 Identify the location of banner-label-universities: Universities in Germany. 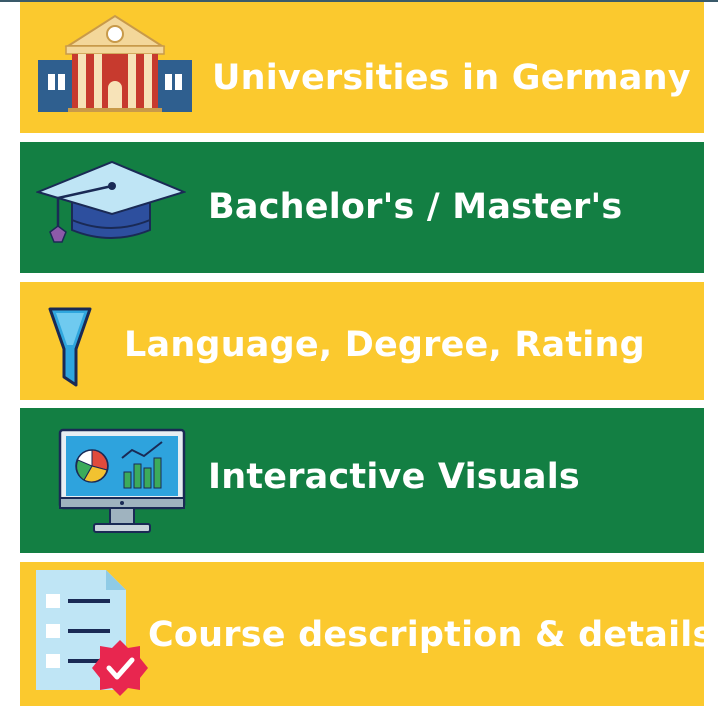
(451, 78).